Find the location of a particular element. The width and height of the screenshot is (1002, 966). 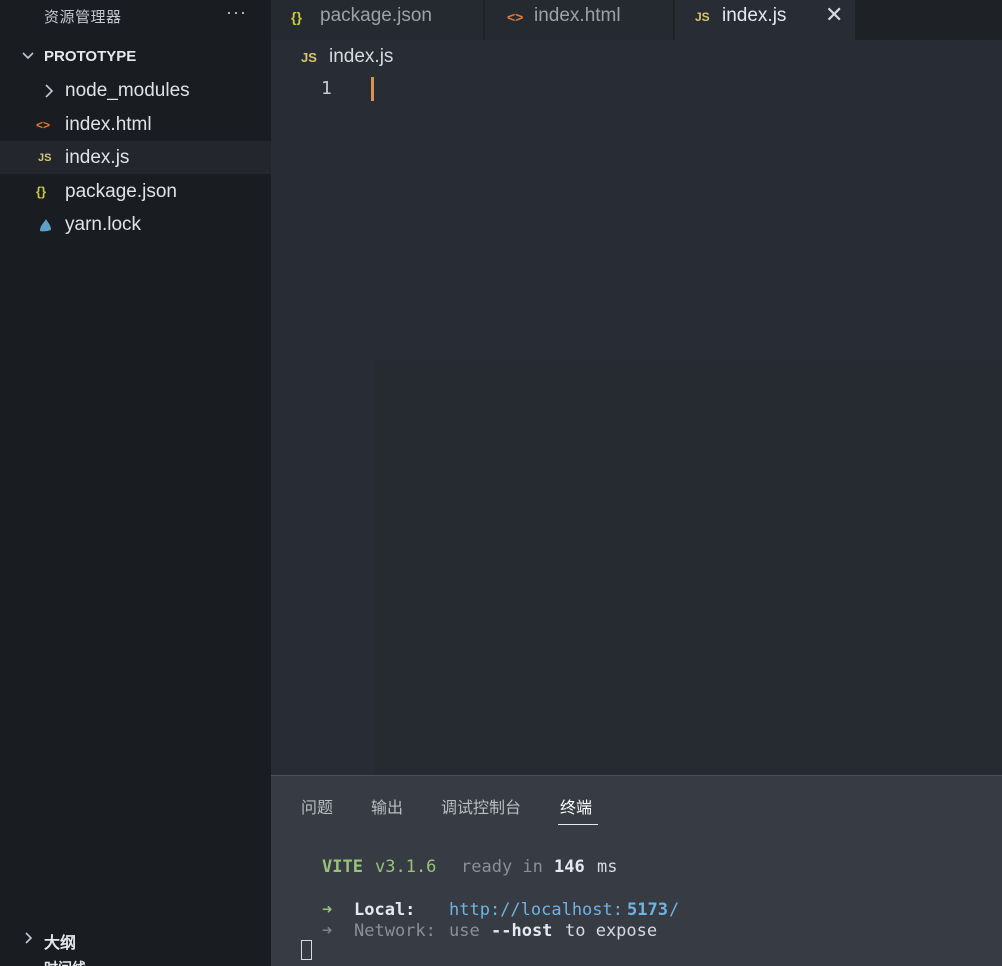

tree-item-label: index.html is located at coordinates (108, 124).